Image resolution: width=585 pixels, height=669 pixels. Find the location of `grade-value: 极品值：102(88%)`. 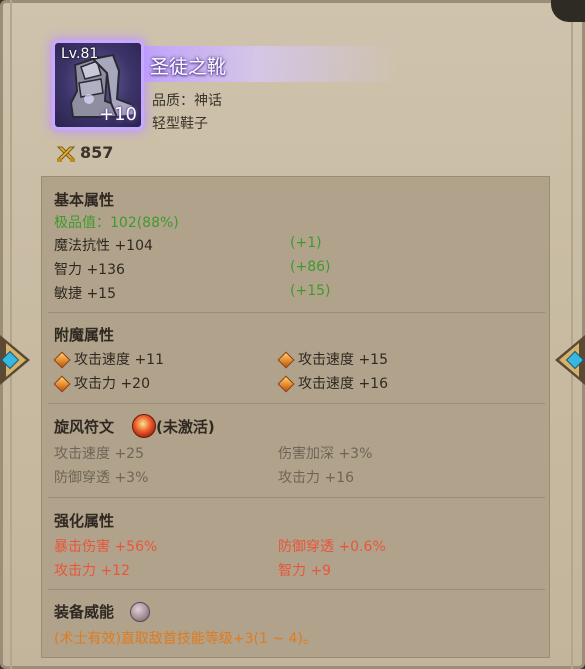

grade-value: 极品值：102(88%) is located at coordinates (116, 222).